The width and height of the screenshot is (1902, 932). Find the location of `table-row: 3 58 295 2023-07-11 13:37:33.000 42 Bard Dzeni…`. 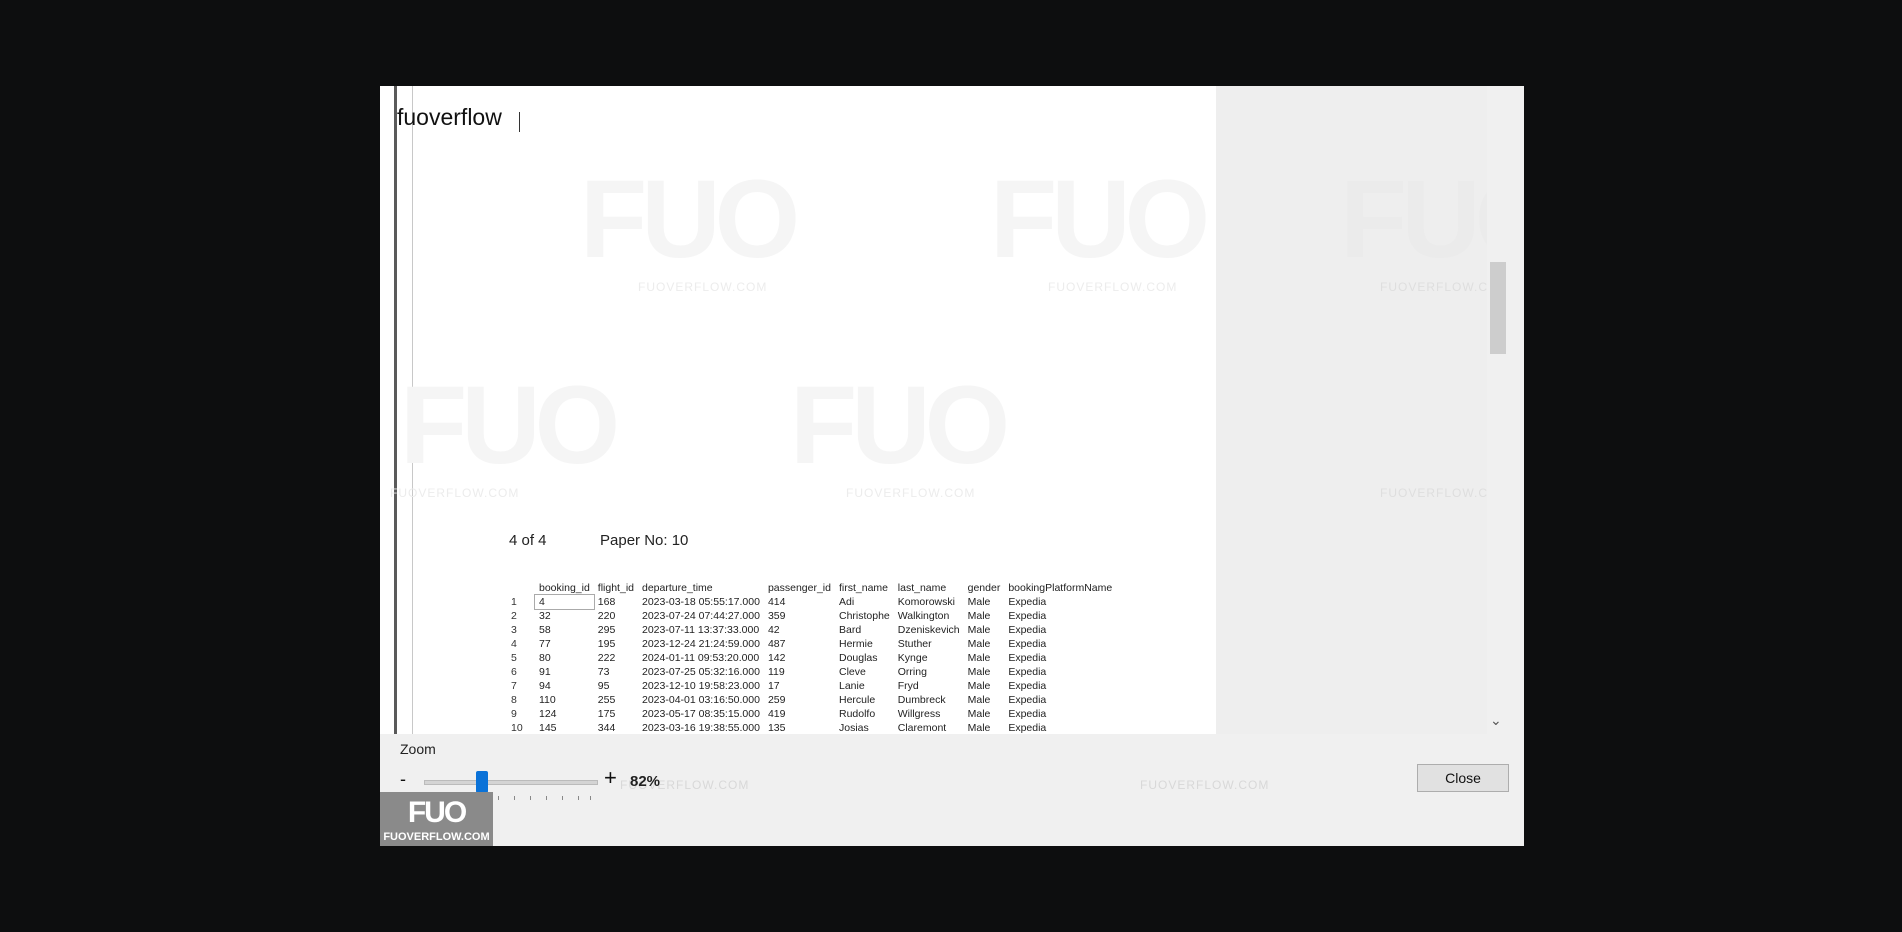

table-row: 3 58 295 2023-07-11 13:37:33.000 42 Bard Dzeni… is located at coordinates (811, 630).